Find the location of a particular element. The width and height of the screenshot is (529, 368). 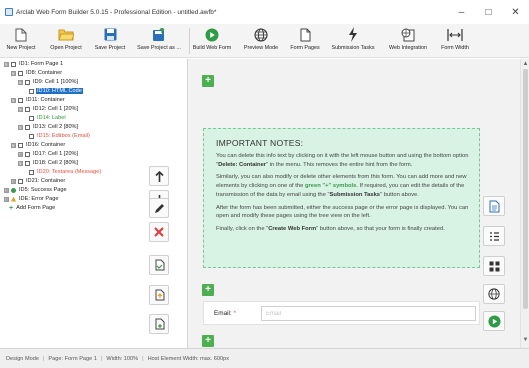

tree-node-container-id11: ⊟ ID11: Container is located at coordinates (38, 100).